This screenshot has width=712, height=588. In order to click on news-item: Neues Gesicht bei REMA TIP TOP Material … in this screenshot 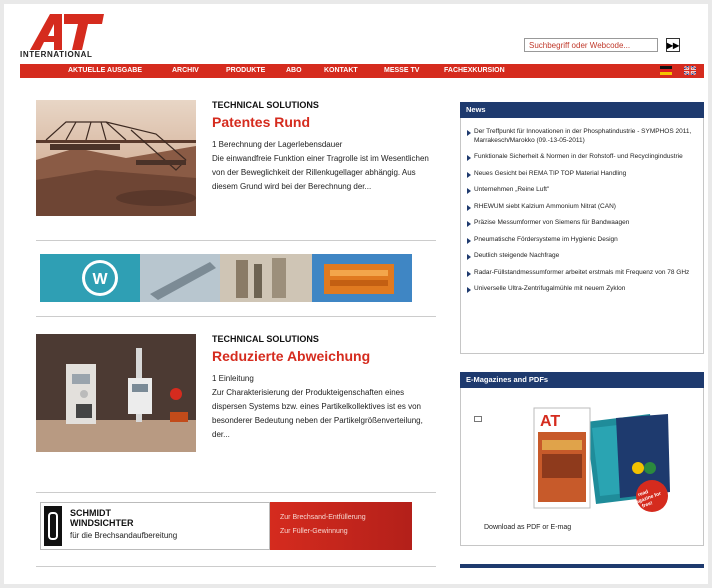, I will do `click(584, 174)`.